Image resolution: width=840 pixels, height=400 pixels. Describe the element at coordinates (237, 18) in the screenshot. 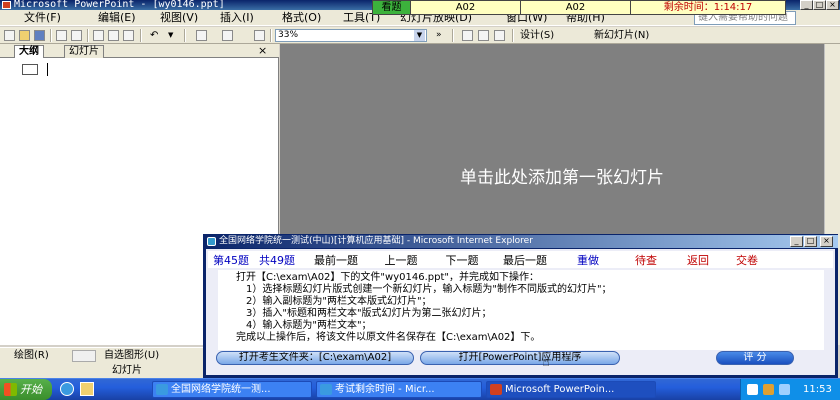

I see `menu-insert: 插入(I)` at that location.